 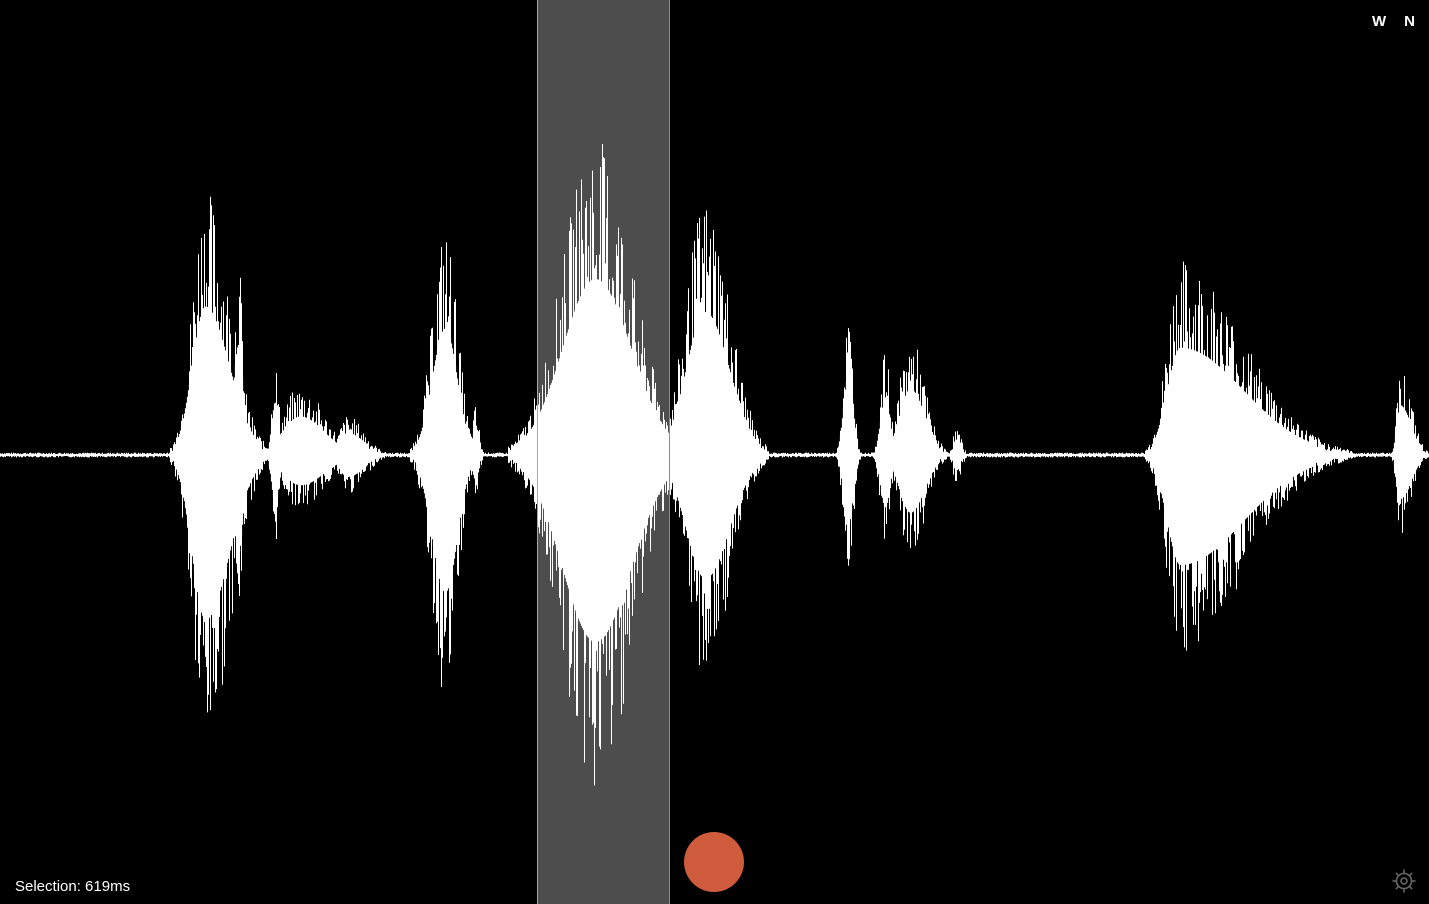 I want to click on settings-button, so click(x=1404, y=881).